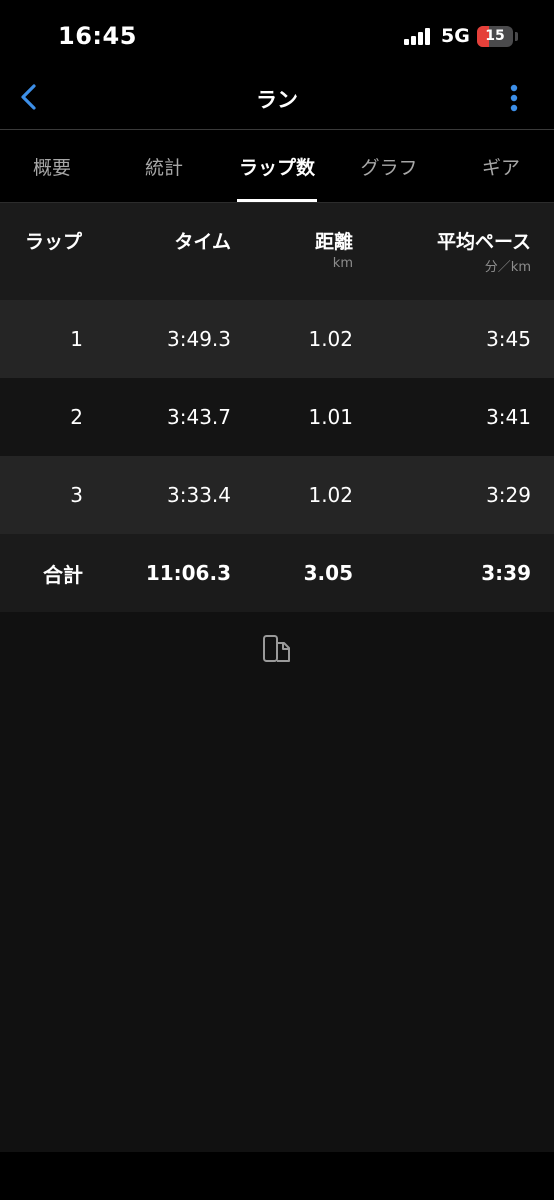  Describe the element at coordinates (508, 417) in the screenshot. I see `lap-pace: 3:41` at that location.